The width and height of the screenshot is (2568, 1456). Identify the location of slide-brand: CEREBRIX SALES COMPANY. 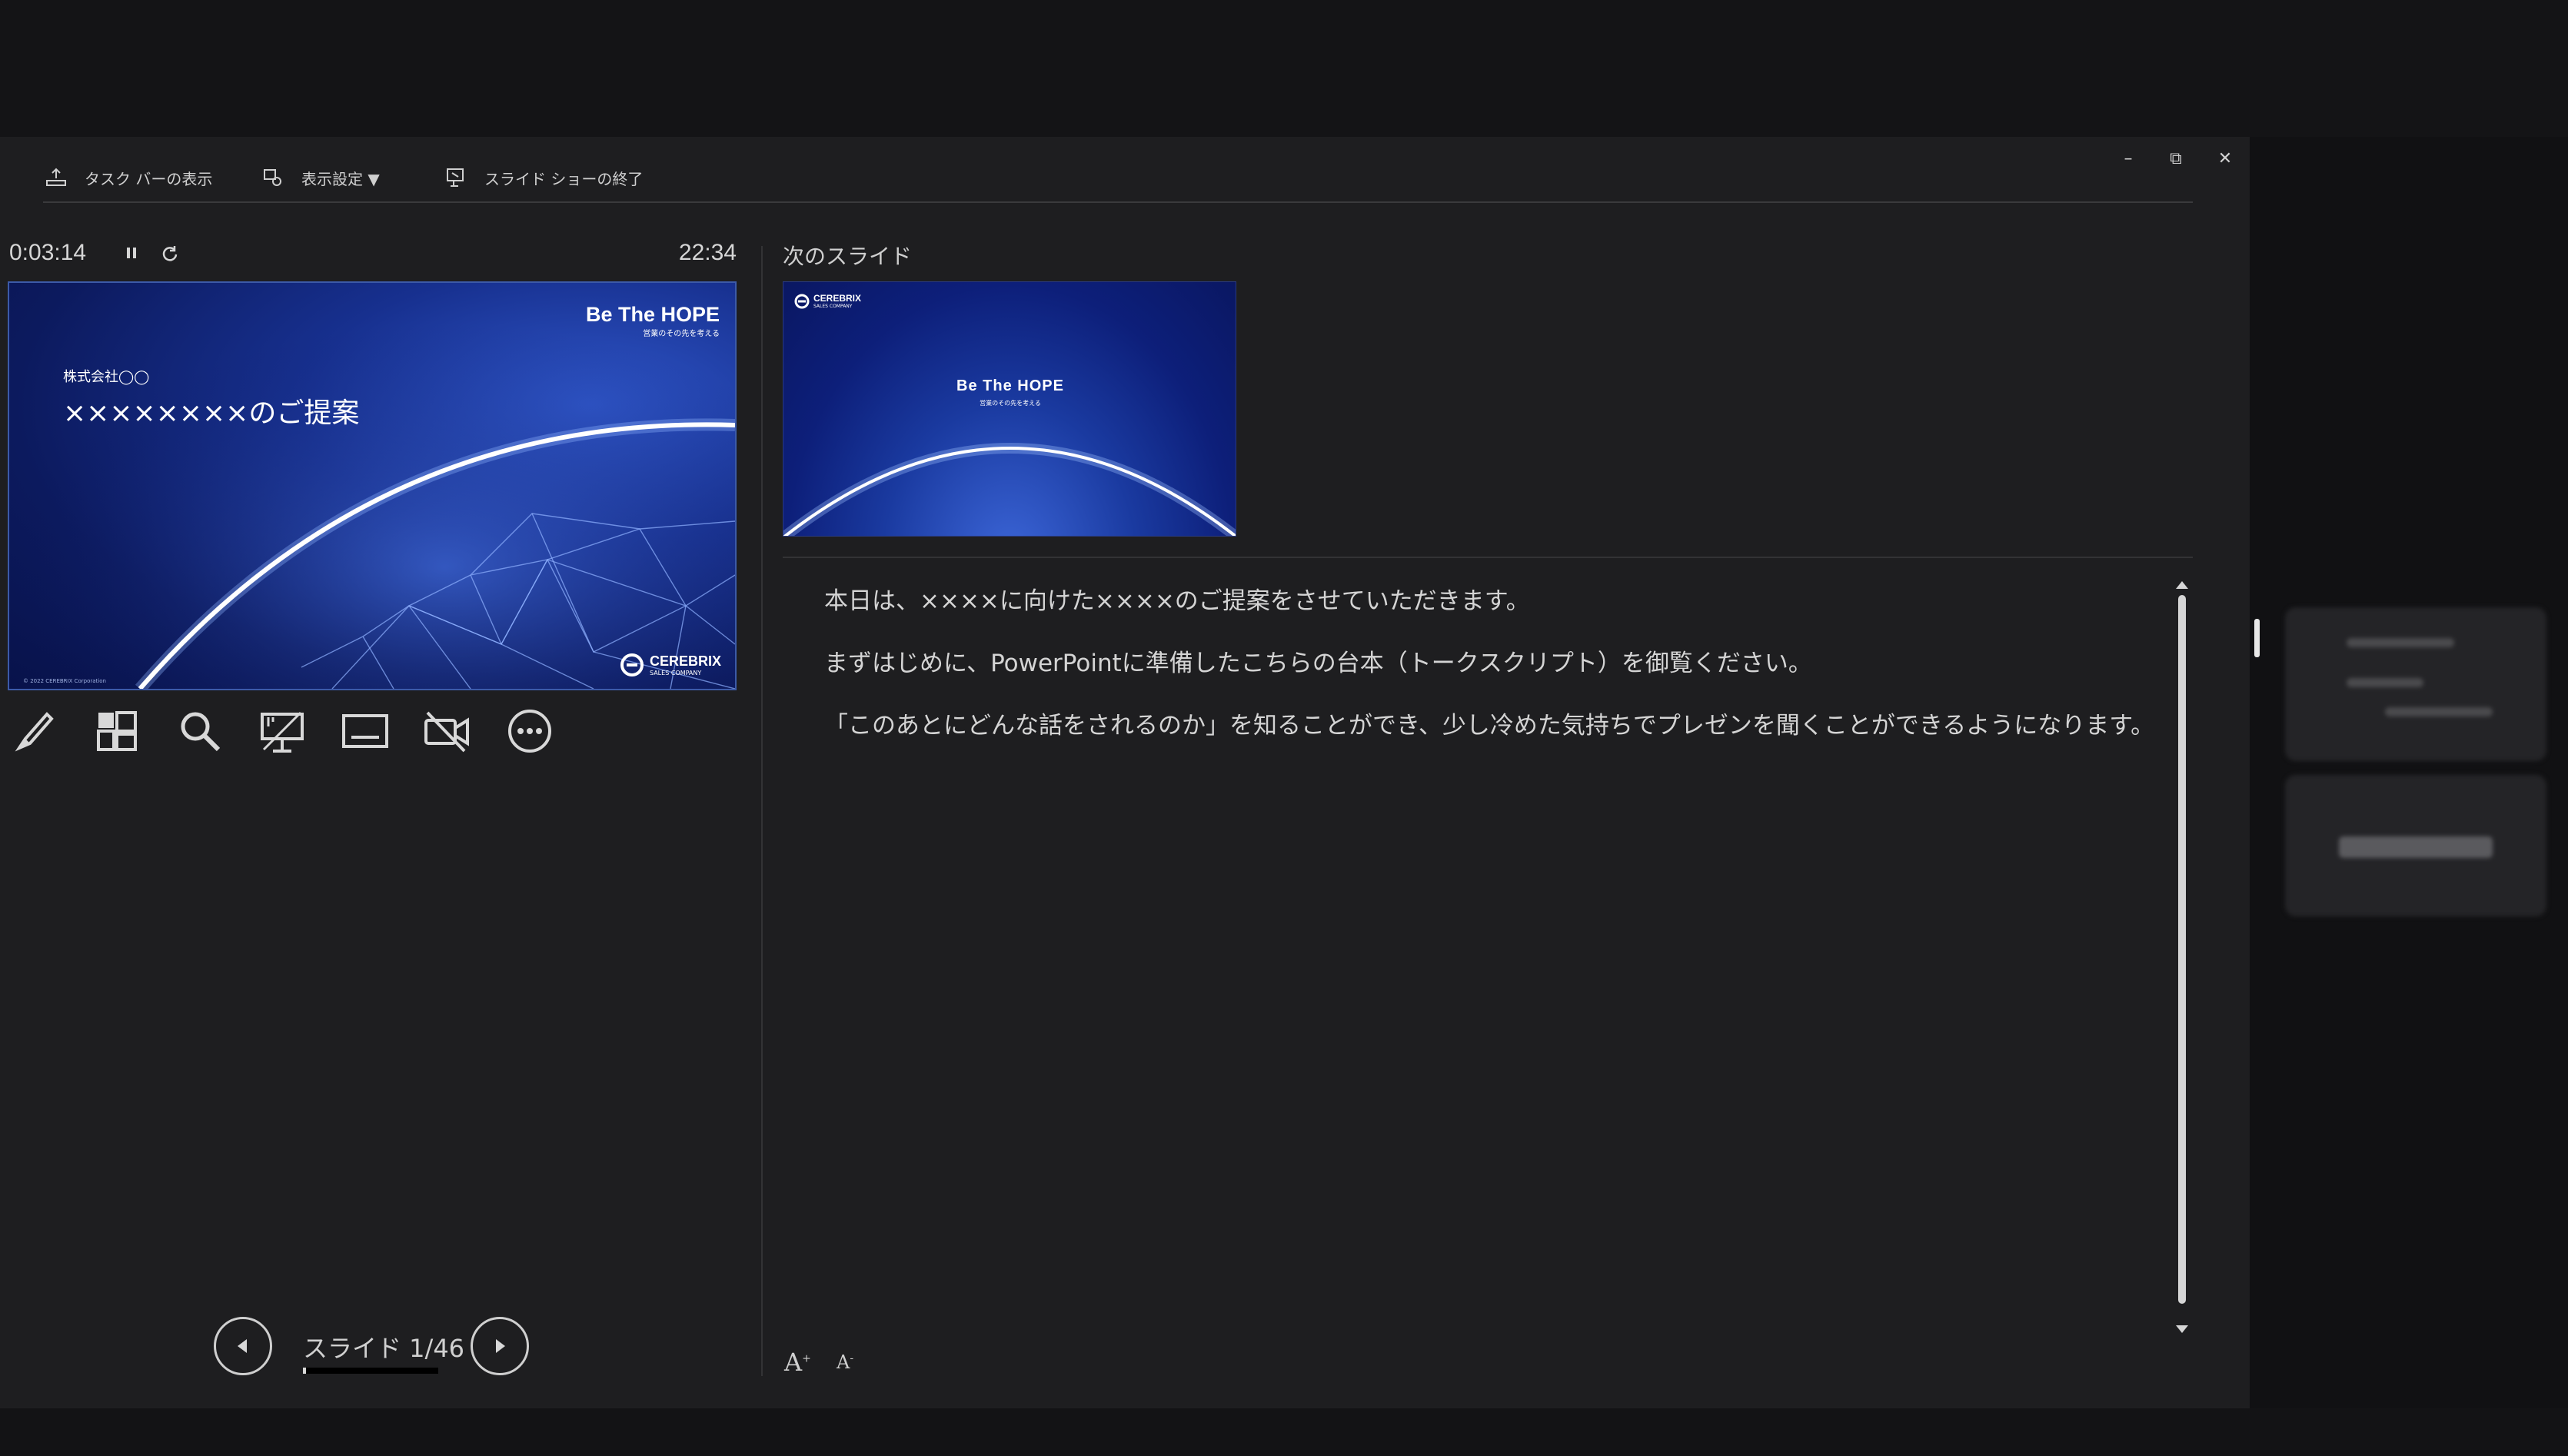
(670, 664).